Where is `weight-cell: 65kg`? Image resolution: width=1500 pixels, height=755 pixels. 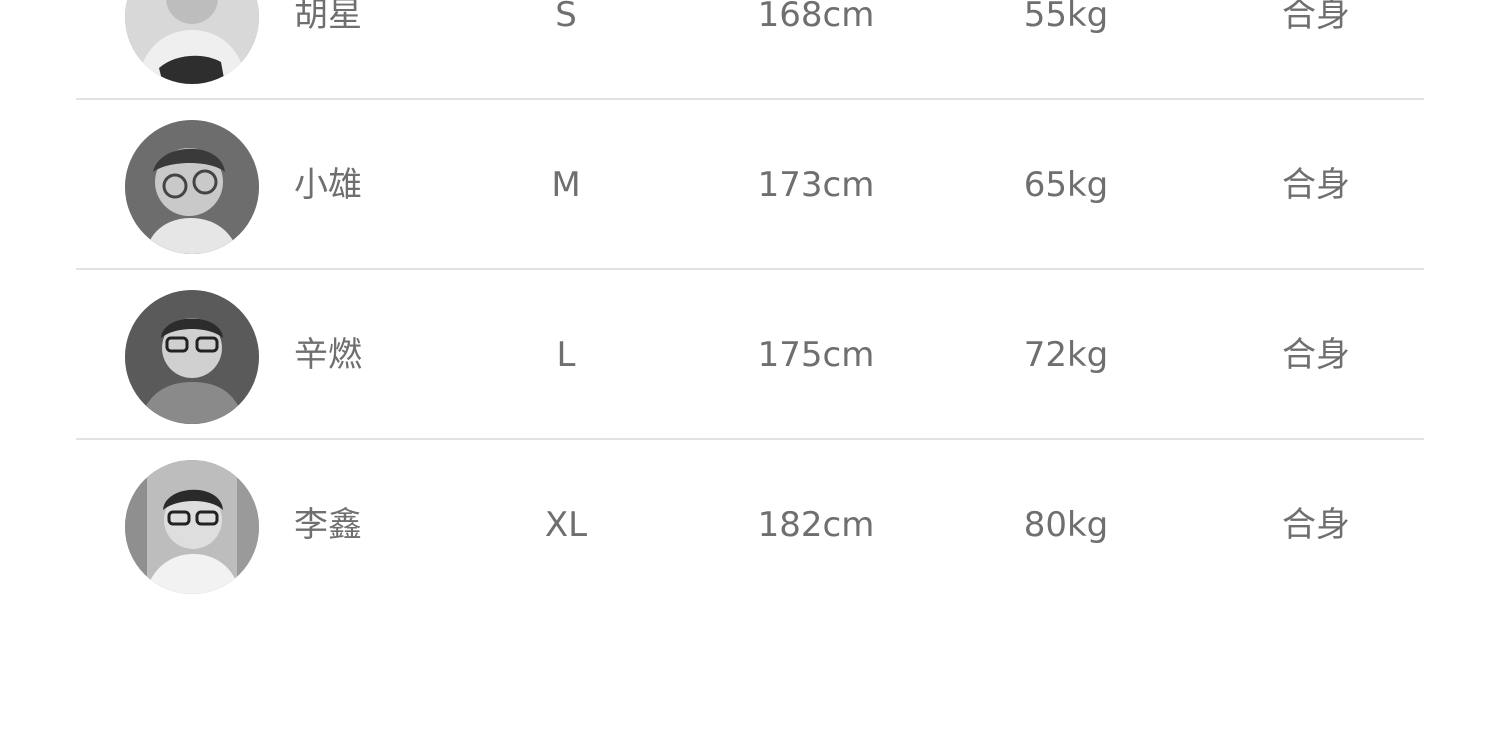 weight-cell: 65kg is located at coordinates (1066, 185).